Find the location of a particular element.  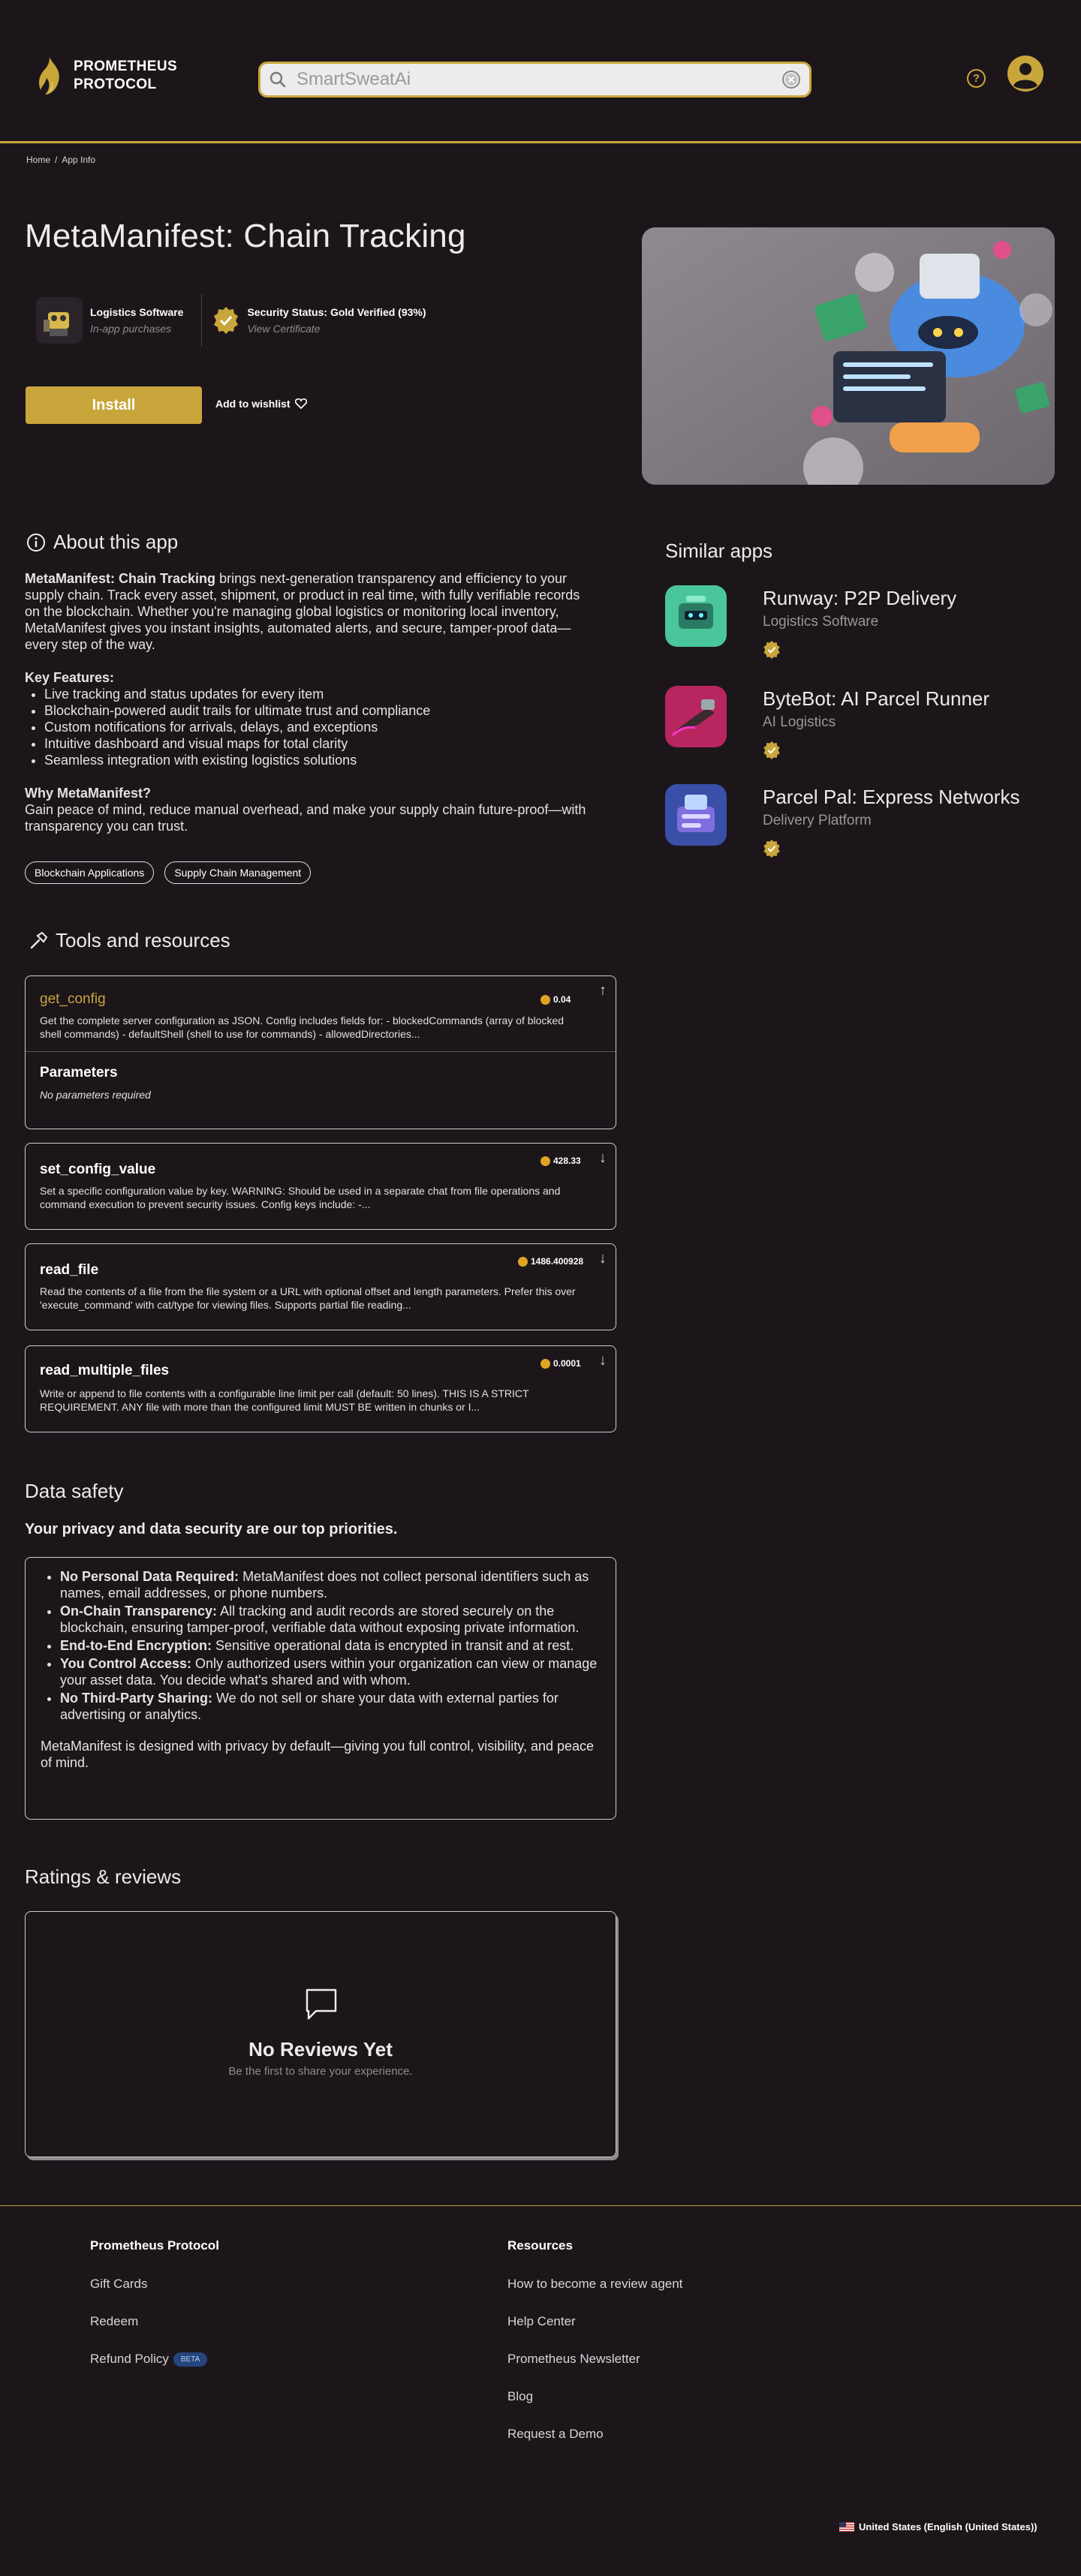

footer-link-review-agent: How to become a review agent is located at coordinates (594, 2284).